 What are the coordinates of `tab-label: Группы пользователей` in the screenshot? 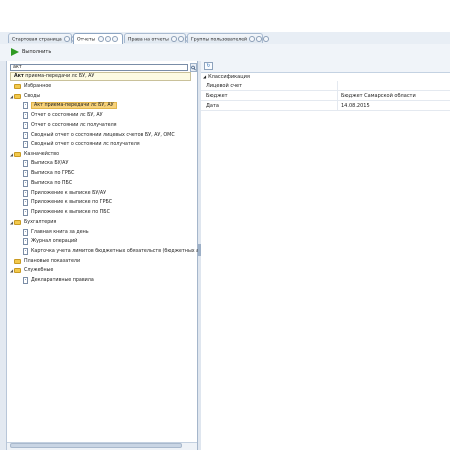 It's located at (219, 40).